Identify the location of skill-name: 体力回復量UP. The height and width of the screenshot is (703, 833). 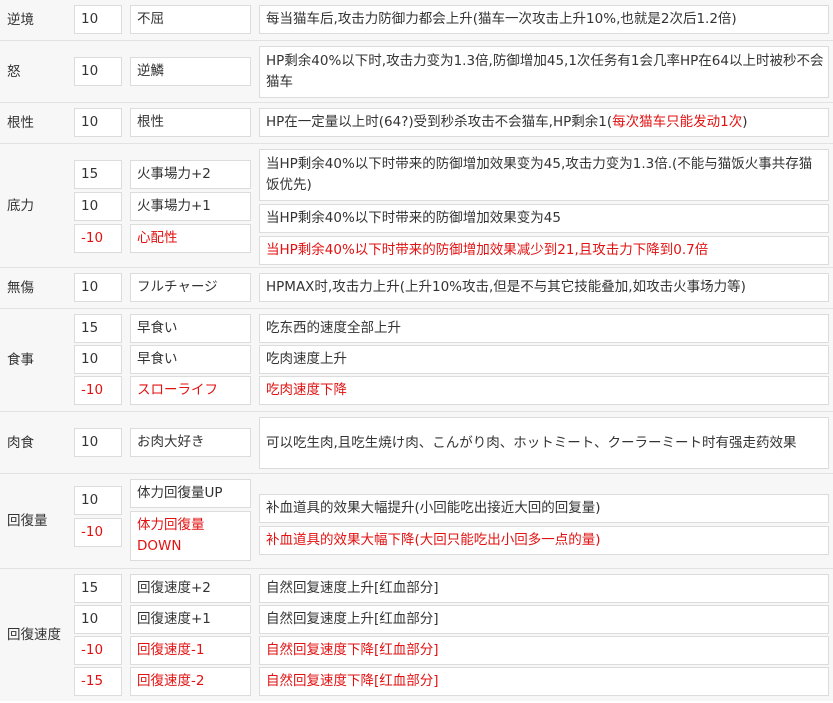
(190, 493).